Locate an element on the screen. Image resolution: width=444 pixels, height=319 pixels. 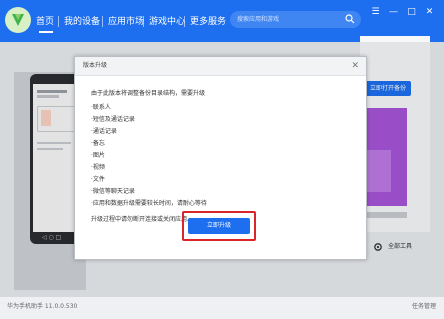
upgrade-now-button: 立即升级 is located at coordinates (219, 226).